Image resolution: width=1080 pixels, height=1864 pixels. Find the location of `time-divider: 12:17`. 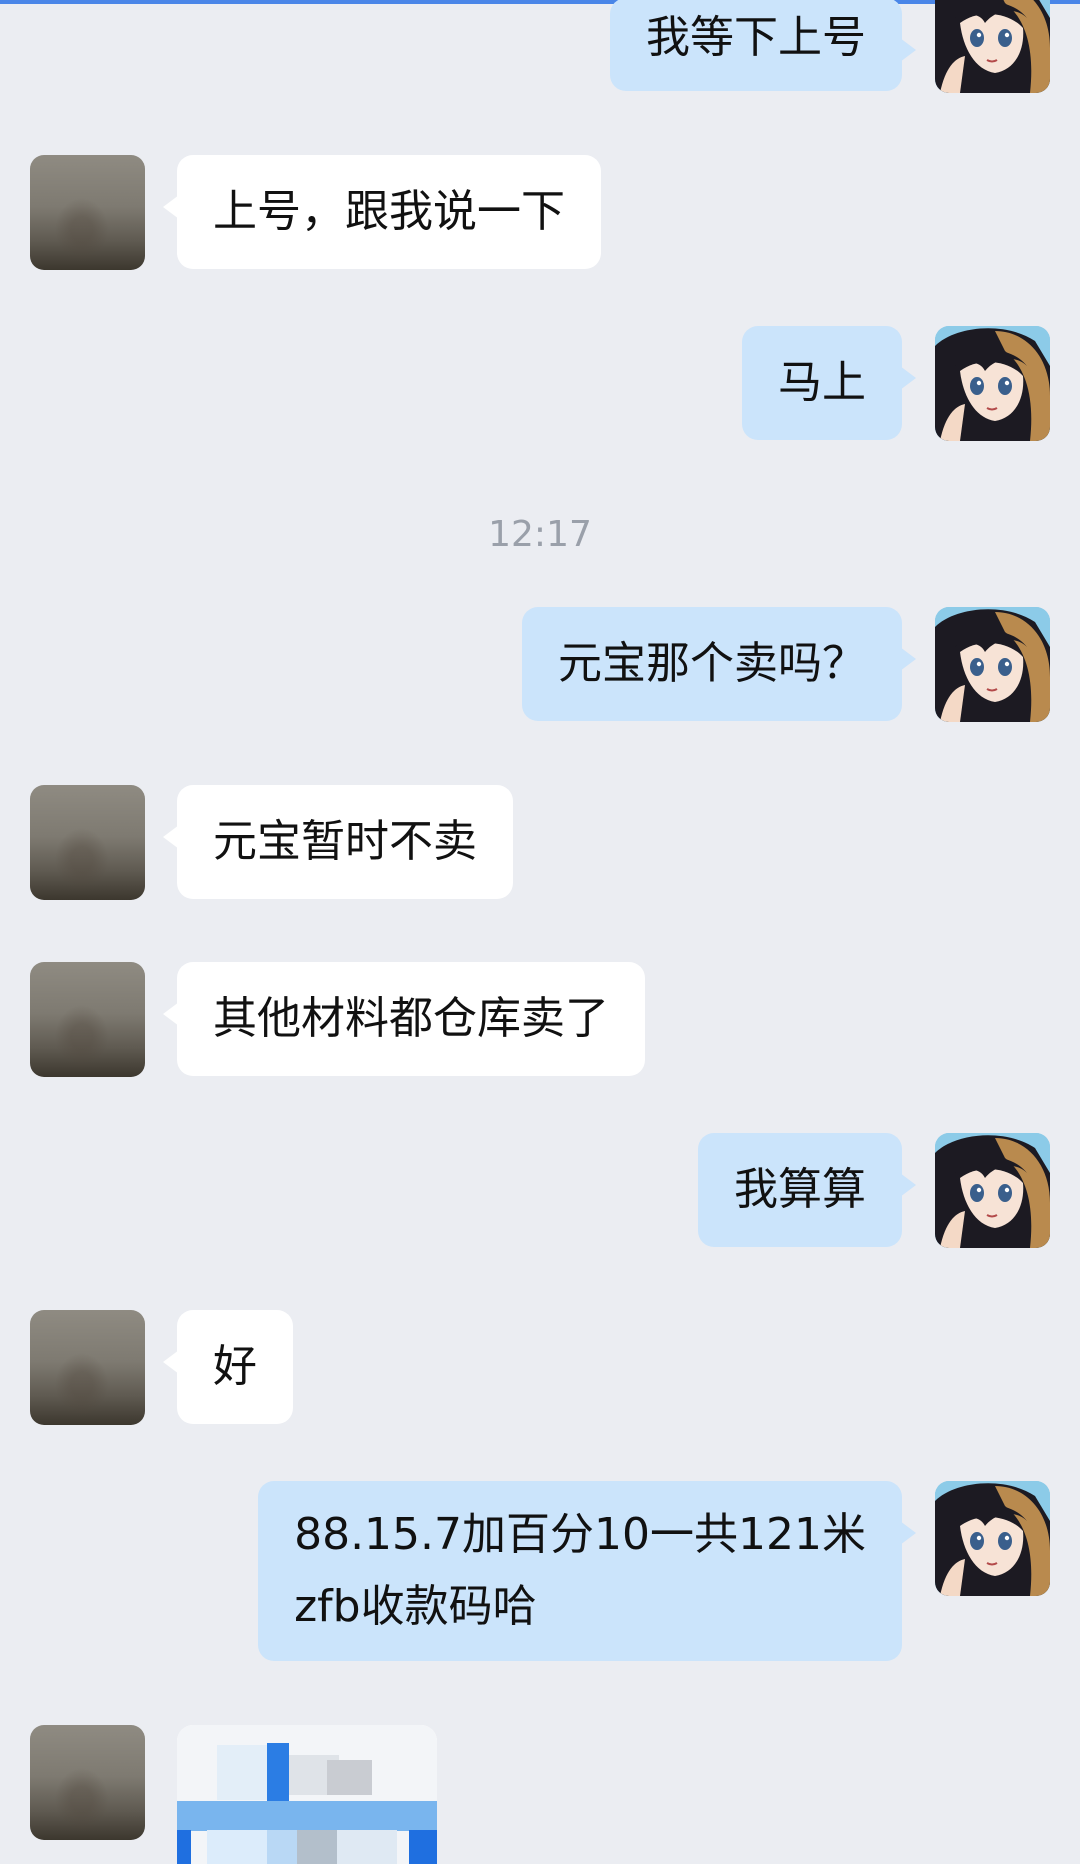

time-divider: 12:17 is located at coordinates (540, 534).